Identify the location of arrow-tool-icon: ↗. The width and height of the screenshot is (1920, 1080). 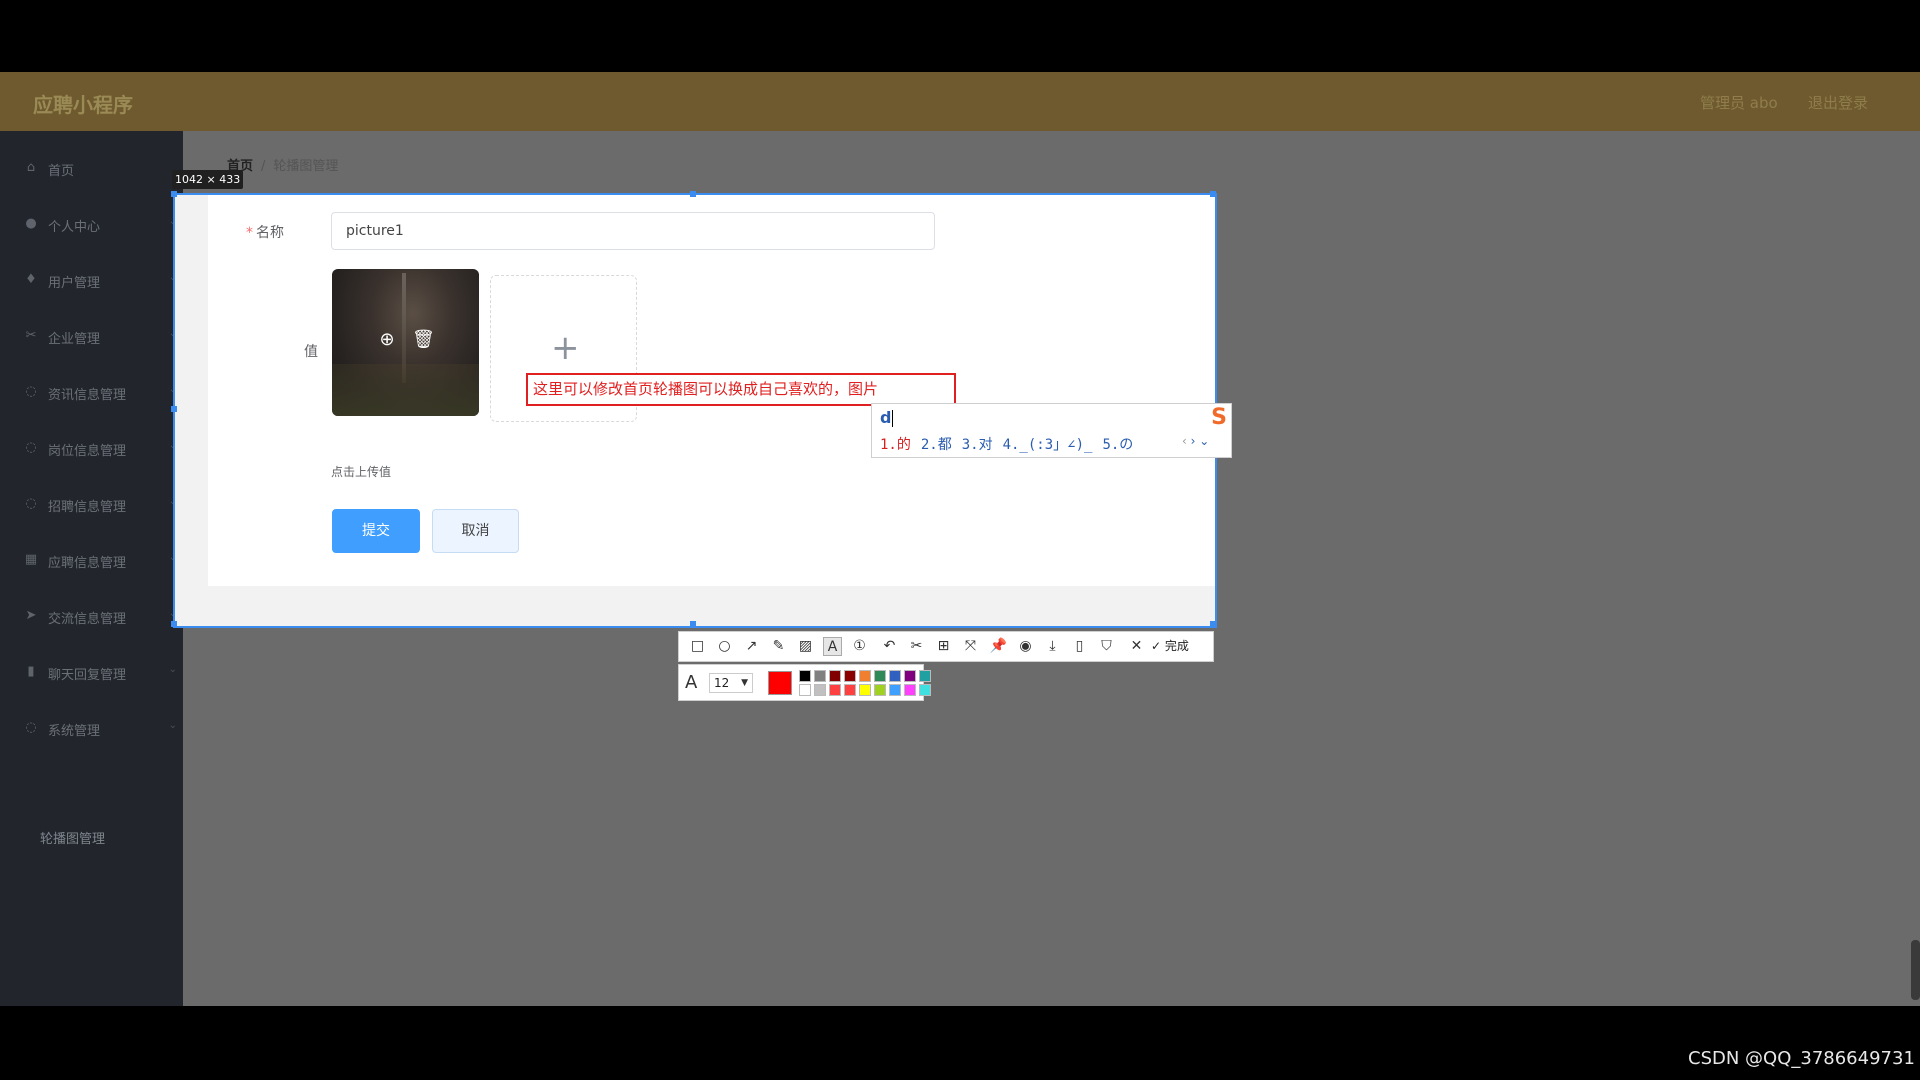
(751, 646).